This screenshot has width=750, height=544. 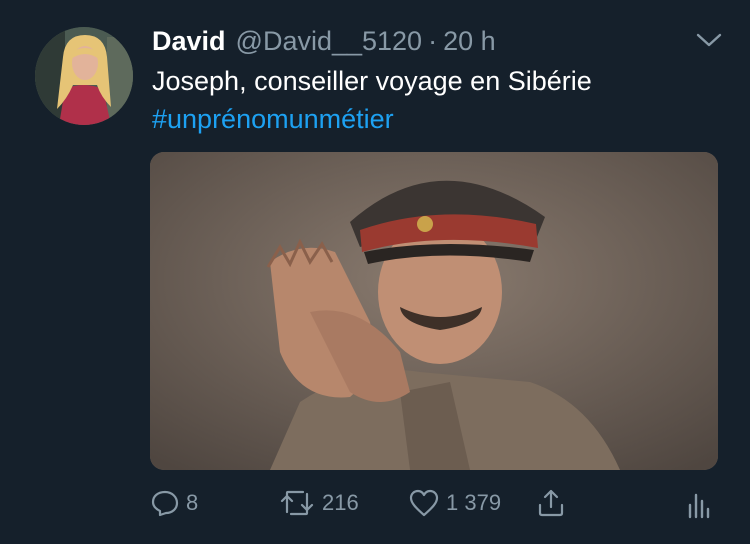 I want to click on chevron-down-icon, so click(x=709, y=40).